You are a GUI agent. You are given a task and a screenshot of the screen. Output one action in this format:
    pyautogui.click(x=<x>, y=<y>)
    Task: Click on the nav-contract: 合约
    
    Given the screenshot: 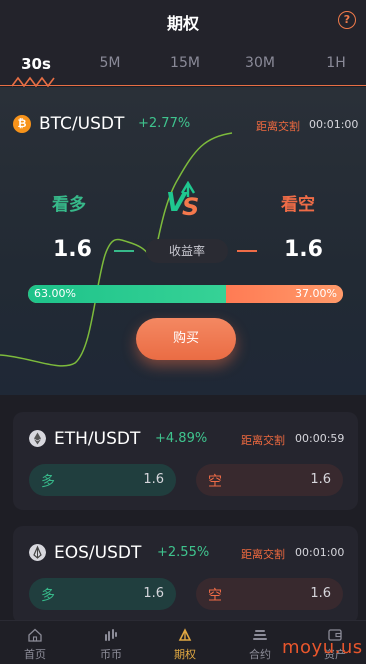 What is the action you would take?
    pyautogui.click(x=260, y=644)
    